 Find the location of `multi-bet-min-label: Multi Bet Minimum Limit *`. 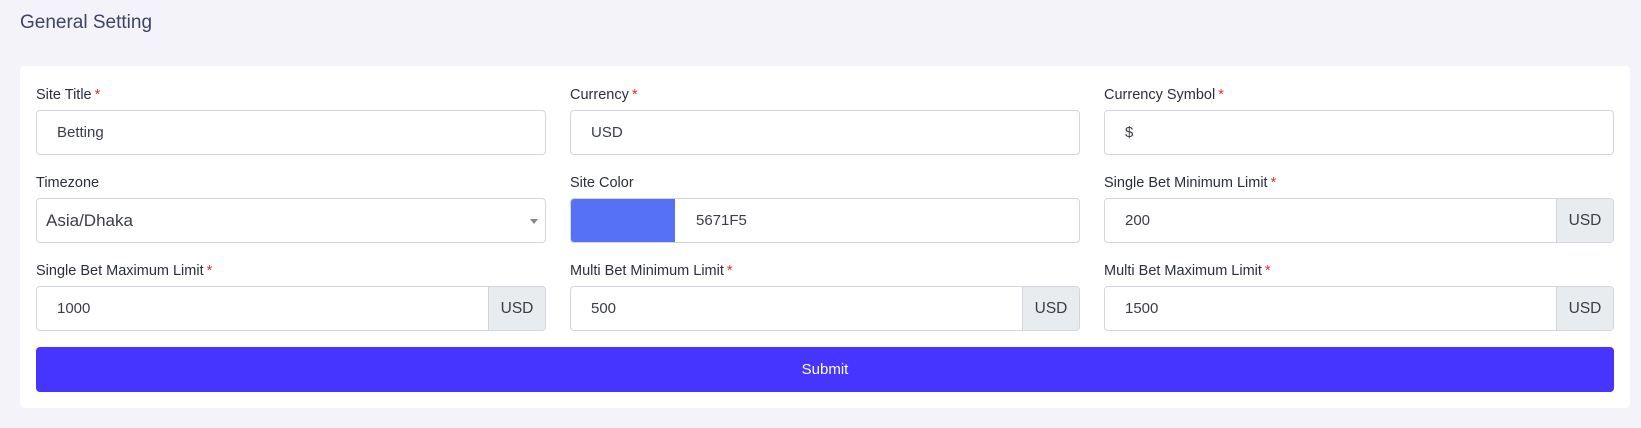

multi-bet-min-label: Multi Bet Minimum Limit * is located at coordinates (651, 271).